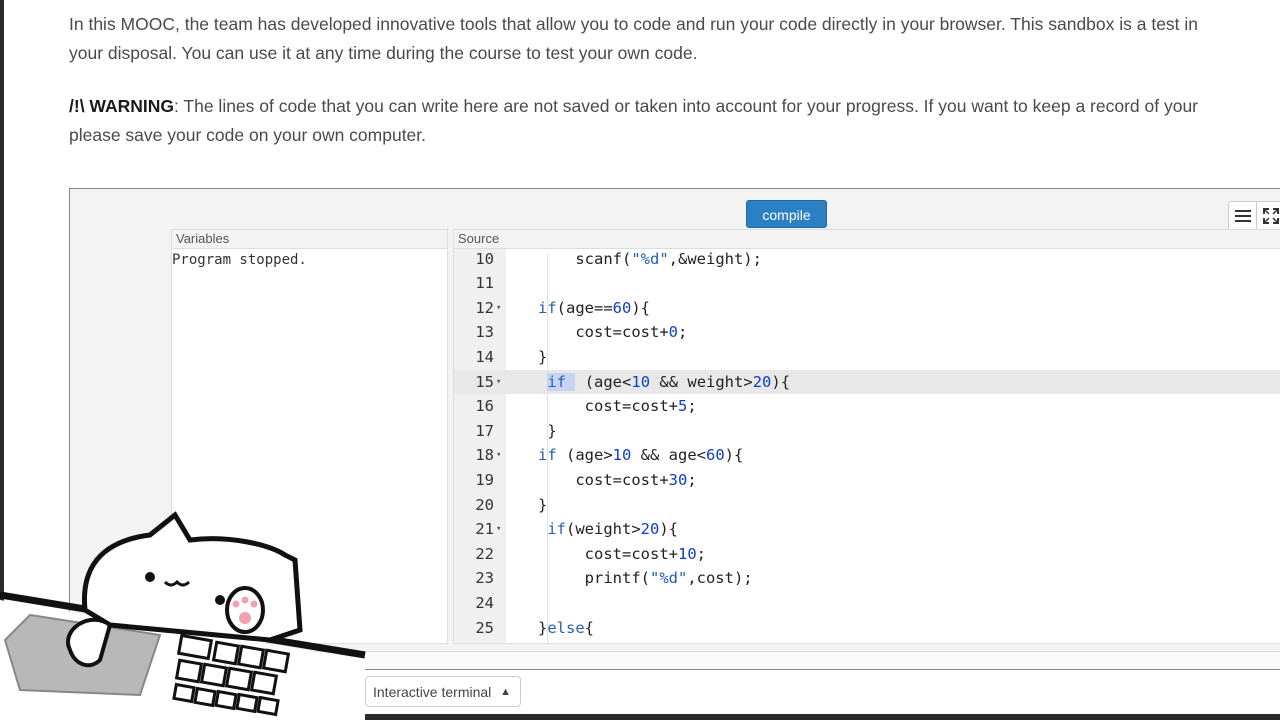 This screenshot has width=1280, height=720. I want to click on line-number: 25, so click(484, 627).